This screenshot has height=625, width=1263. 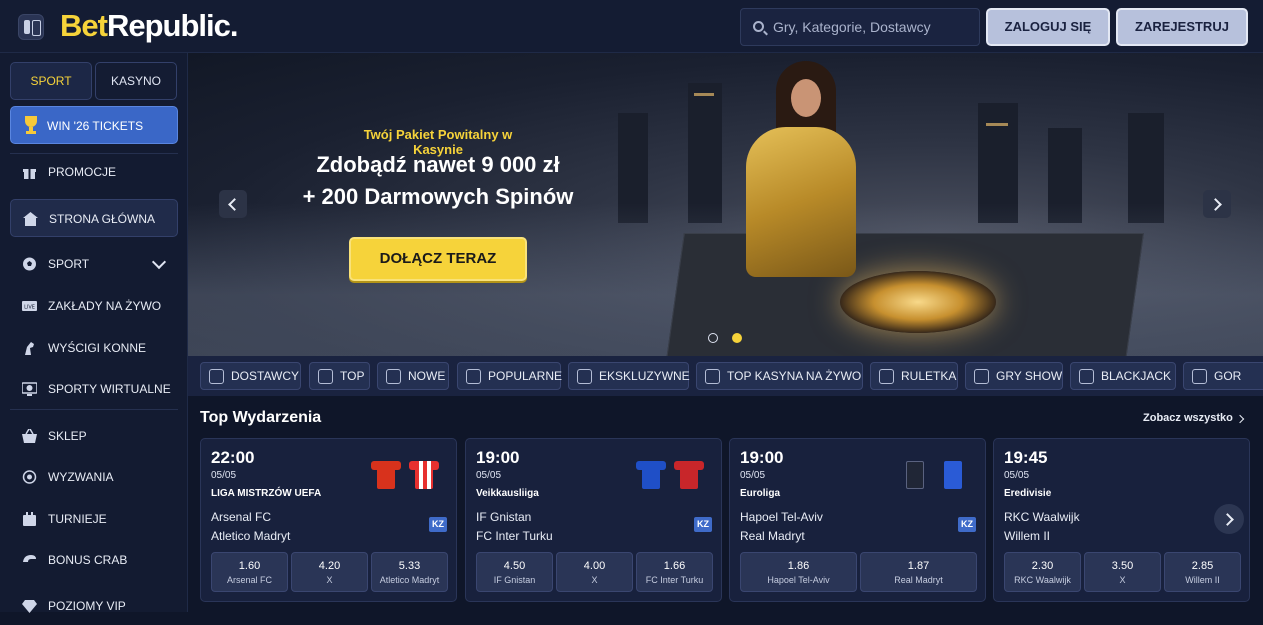 What do you see at coordinates (94, 172) in the screenshot?
I see `sidebar-item-promocje: PROMOCJE` at bounding box center [94, 172].